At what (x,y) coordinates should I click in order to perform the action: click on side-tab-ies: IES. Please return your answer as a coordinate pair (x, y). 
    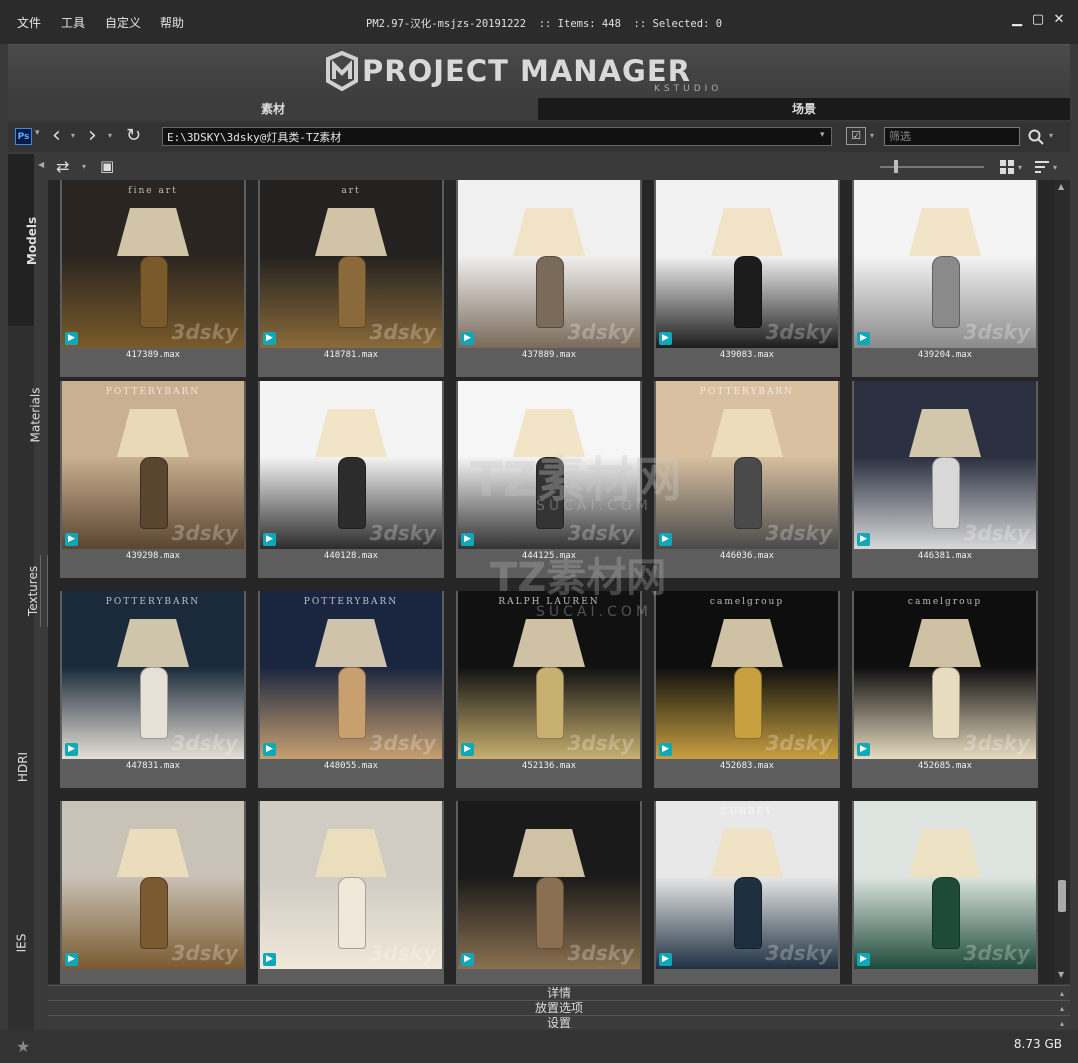
    Looking at the image, I should click on (21, 943).